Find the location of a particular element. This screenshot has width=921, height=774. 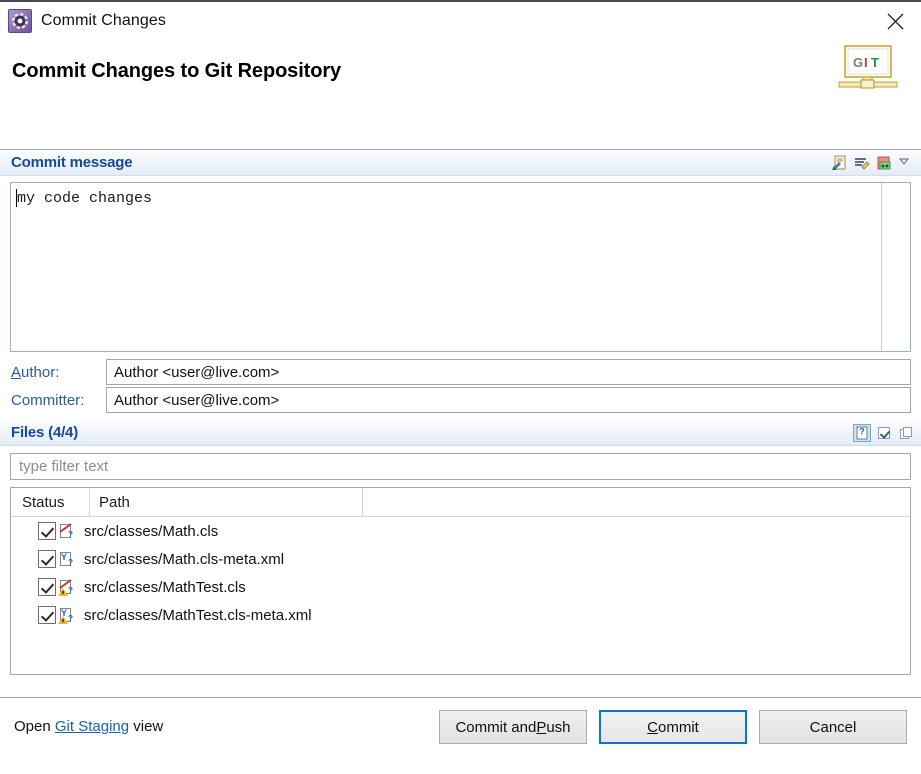

svg-text: G is located at coordinates (858, 62).